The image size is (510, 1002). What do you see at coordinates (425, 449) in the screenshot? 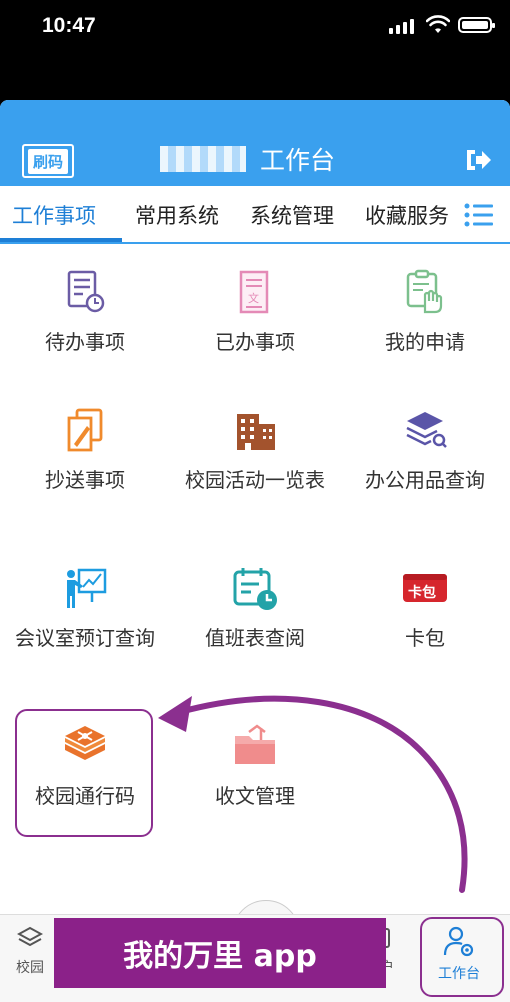
I see `grid-item-office-supplies: 办公用品查询` at bounding box center [425, 449].